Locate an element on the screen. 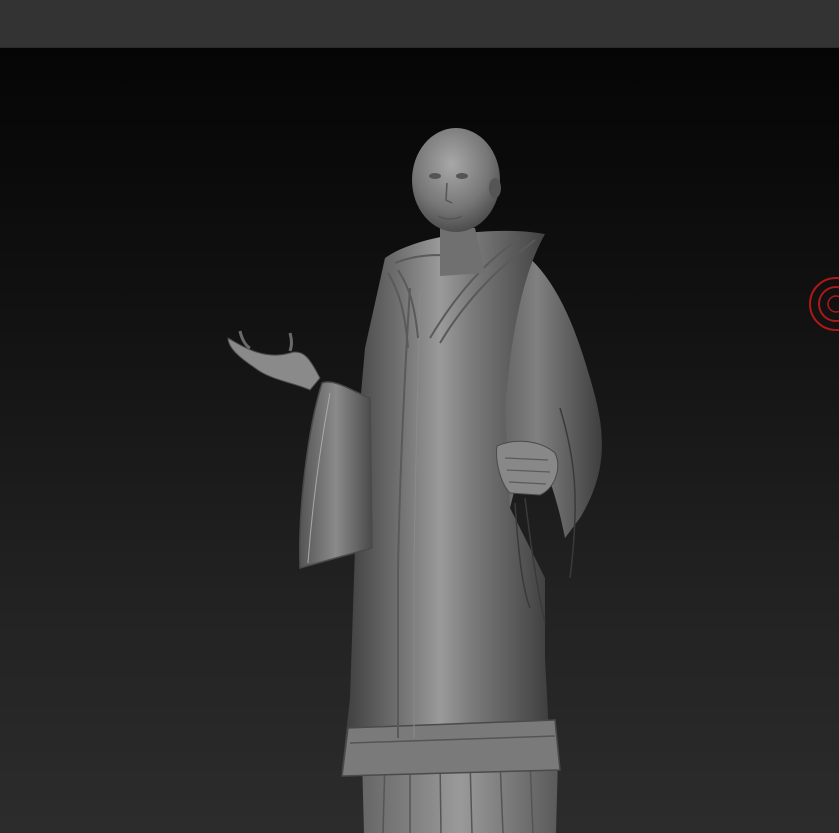 This screenshot has height=833, width=839. raised-hand is located at coordinates (274, 360).